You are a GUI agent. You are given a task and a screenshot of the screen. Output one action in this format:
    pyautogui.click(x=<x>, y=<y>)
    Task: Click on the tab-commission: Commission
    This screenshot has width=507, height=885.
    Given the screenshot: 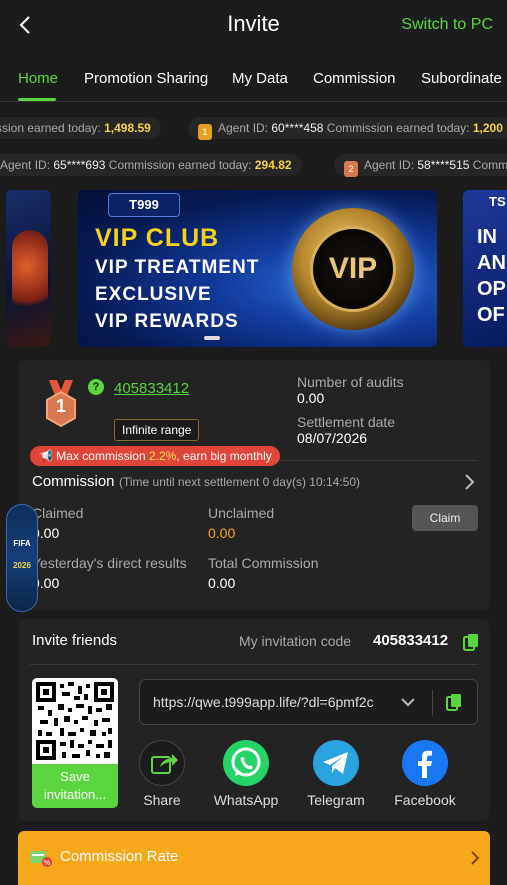 What is the action you would take?
    pyautogui.click(x=354, y=78)
    